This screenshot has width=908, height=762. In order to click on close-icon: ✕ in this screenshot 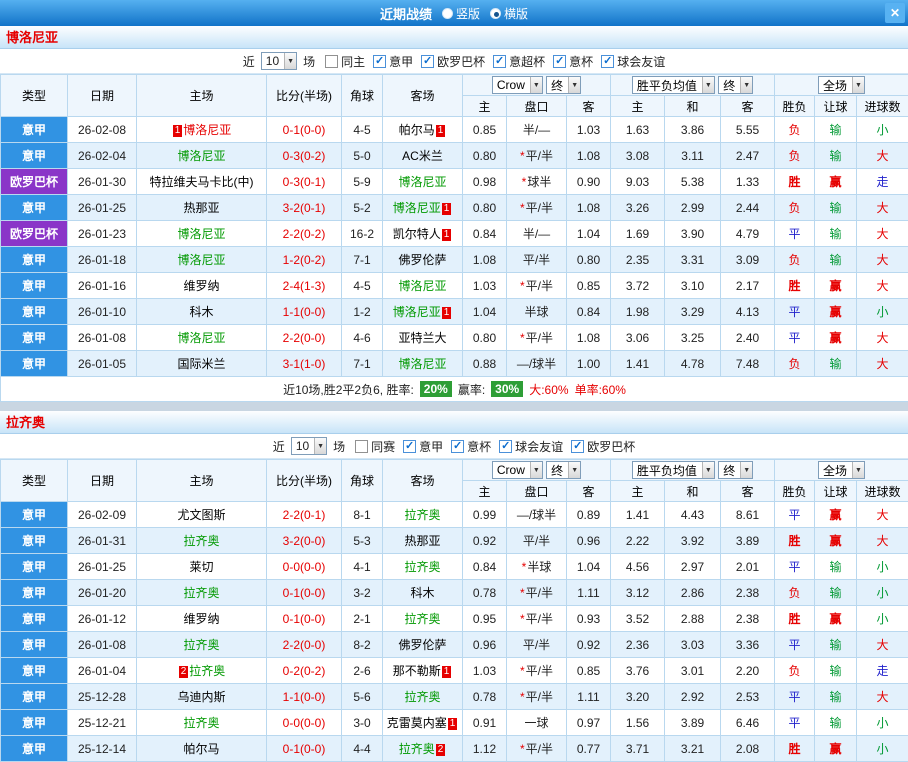, I will do `click(895, 13)`.